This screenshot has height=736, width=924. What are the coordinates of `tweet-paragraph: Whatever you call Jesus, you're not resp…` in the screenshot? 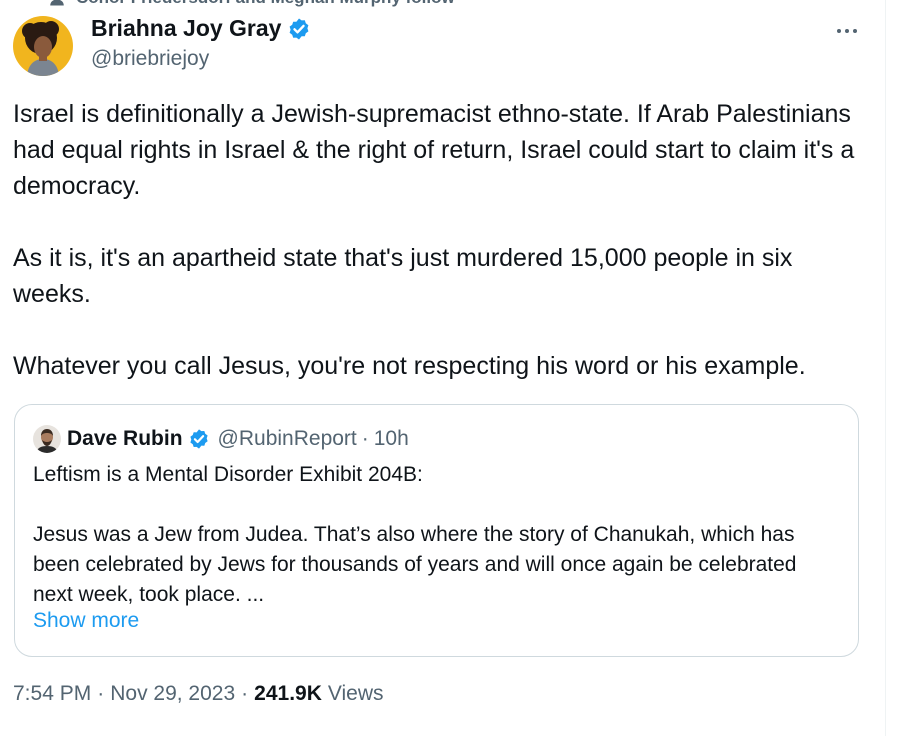 It's located at (409, 366).